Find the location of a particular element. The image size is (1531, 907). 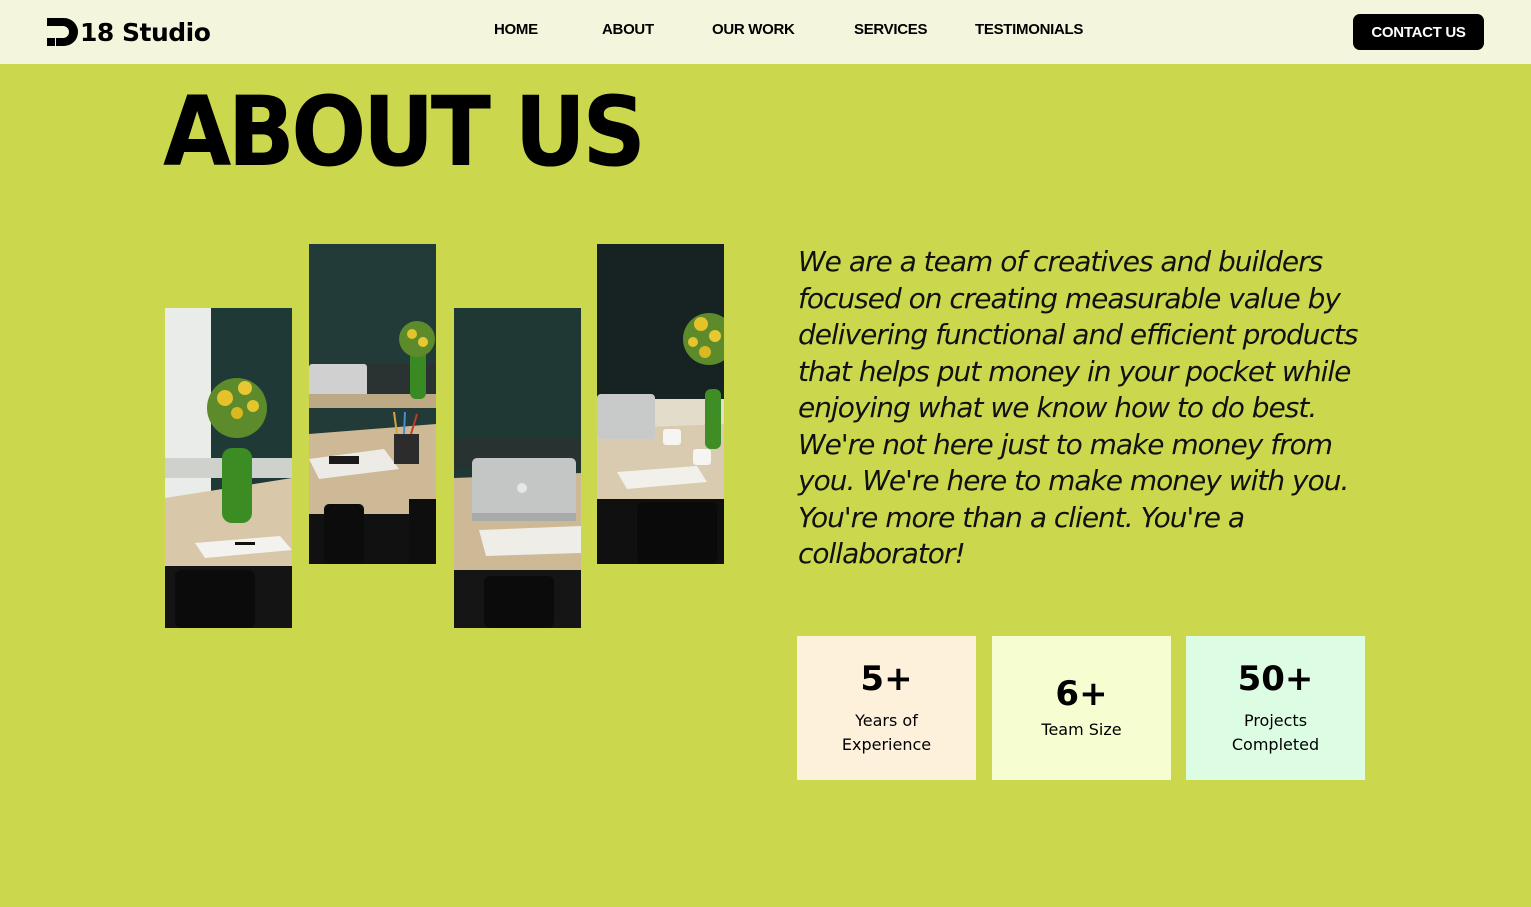

stat-years-experience: 5+ Years of Experience is located at coordinates (886, 708).